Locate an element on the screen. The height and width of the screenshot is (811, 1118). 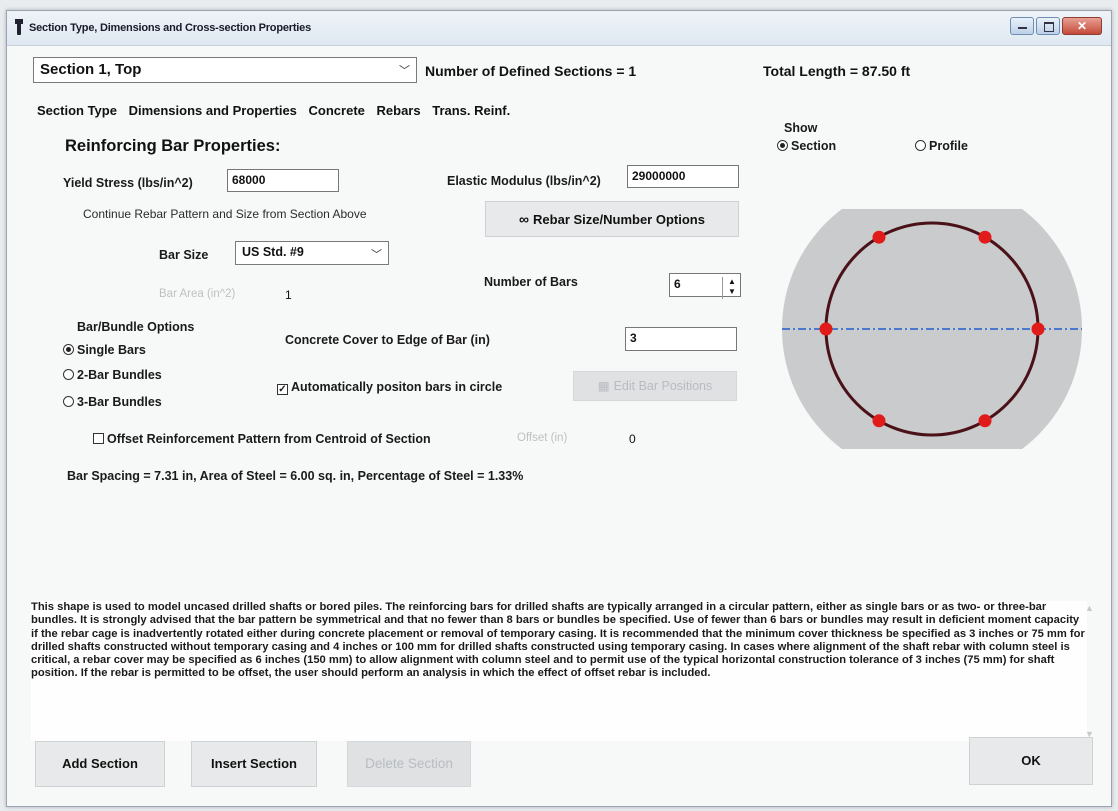
number-of-bars-spinner: ▲ ▼ is located at coordinates (731, 288).